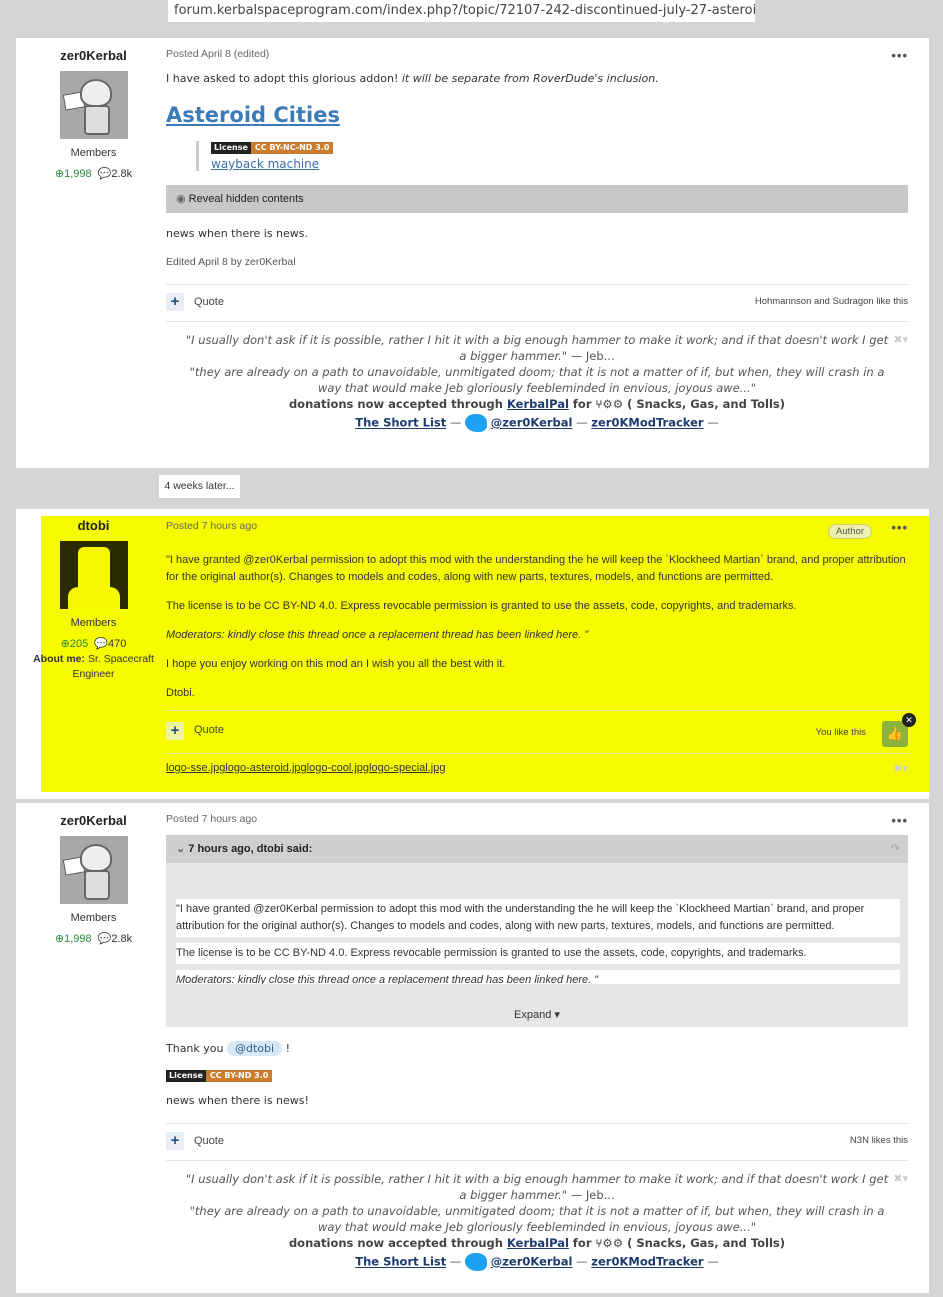 The width and height of the screenshot is (943, 1297). I want to click on post-actions: + Quote N3N likes this, so click(537, 1142).